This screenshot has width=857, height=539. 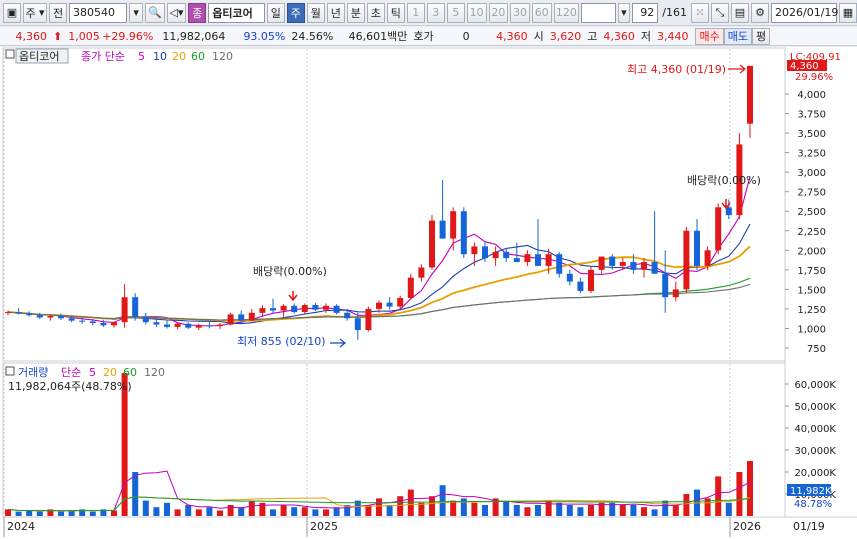 What do you see at coordinates (645, 36) in the screenshot?
I see `low-label: 저` at bounding box center [645, 36].